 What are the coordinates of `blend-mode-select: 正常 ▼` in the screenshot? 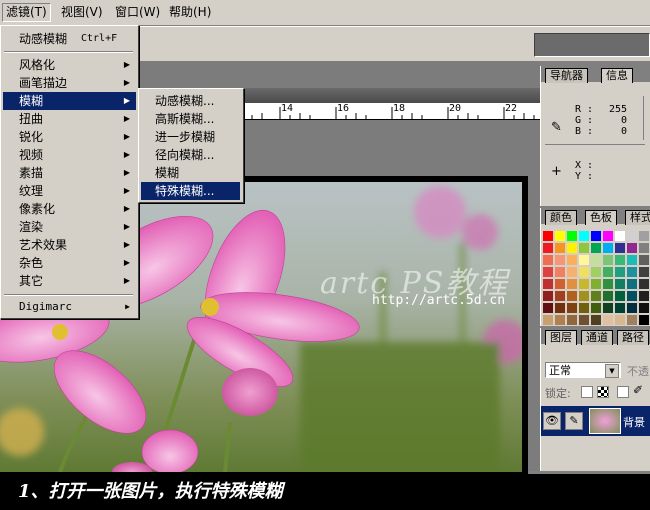 It's located at (583, 370).